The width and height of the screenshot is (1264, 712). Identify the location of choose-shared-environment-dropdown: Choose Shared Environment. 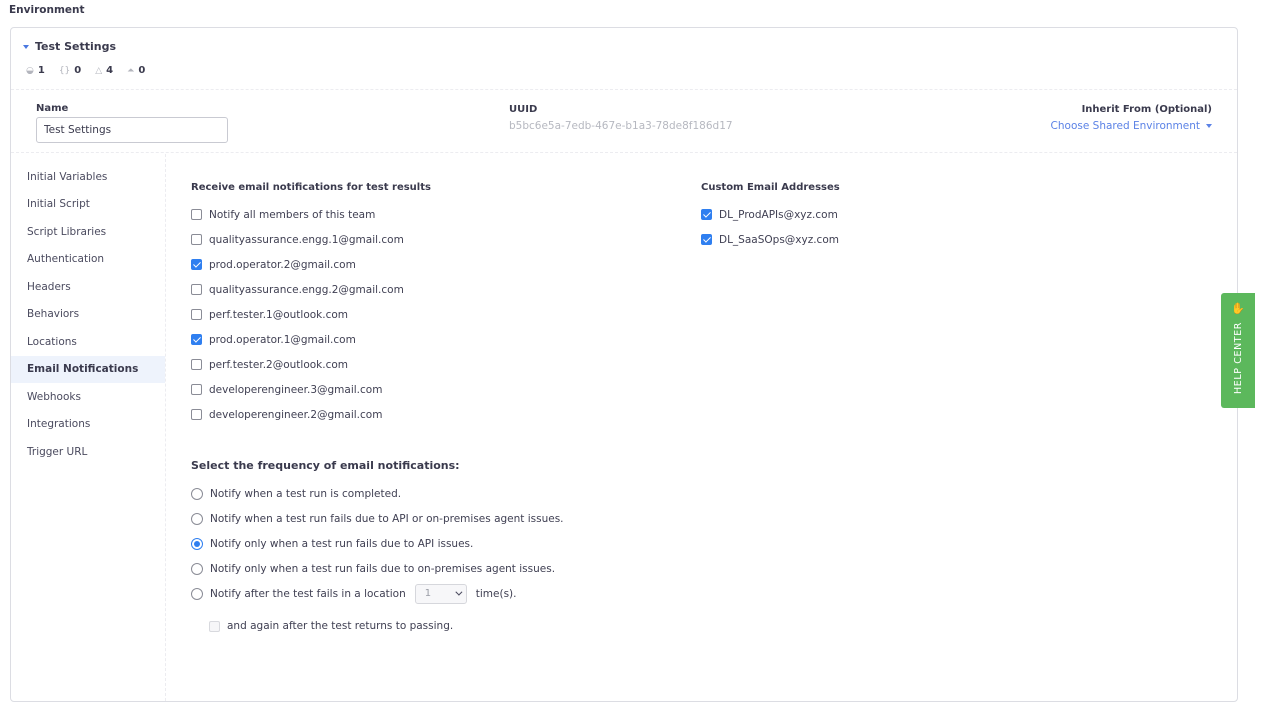
(1131, 126).